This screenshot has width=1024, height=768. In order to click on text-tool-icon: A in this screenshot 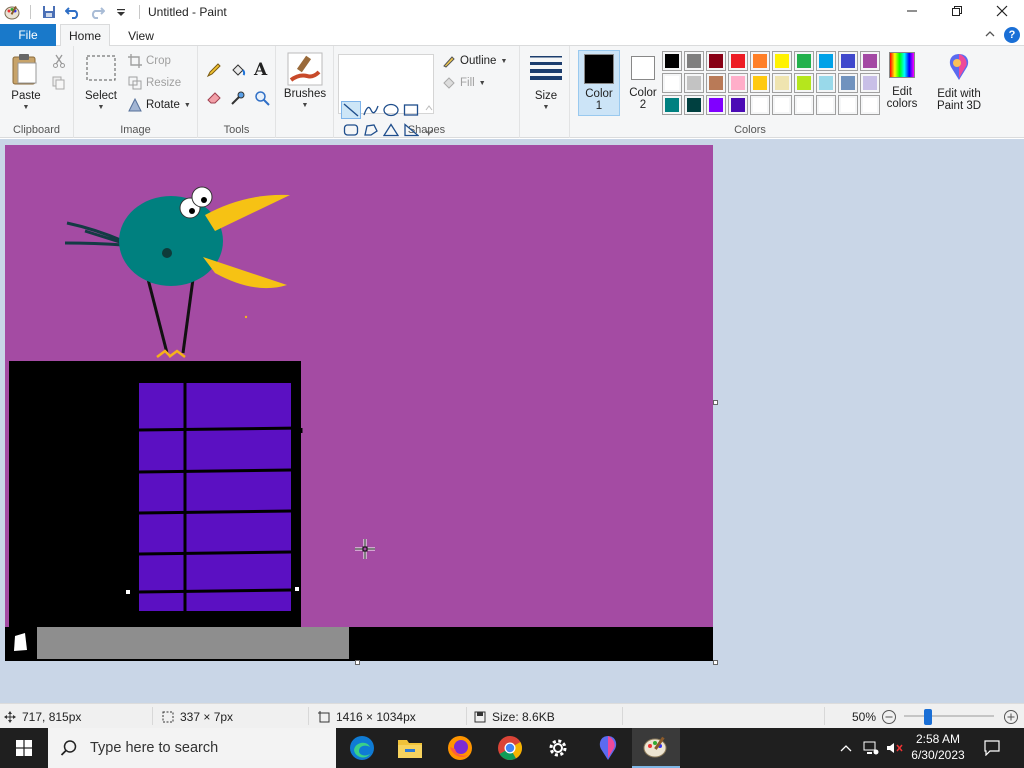, I will do `click(260, 70)`.